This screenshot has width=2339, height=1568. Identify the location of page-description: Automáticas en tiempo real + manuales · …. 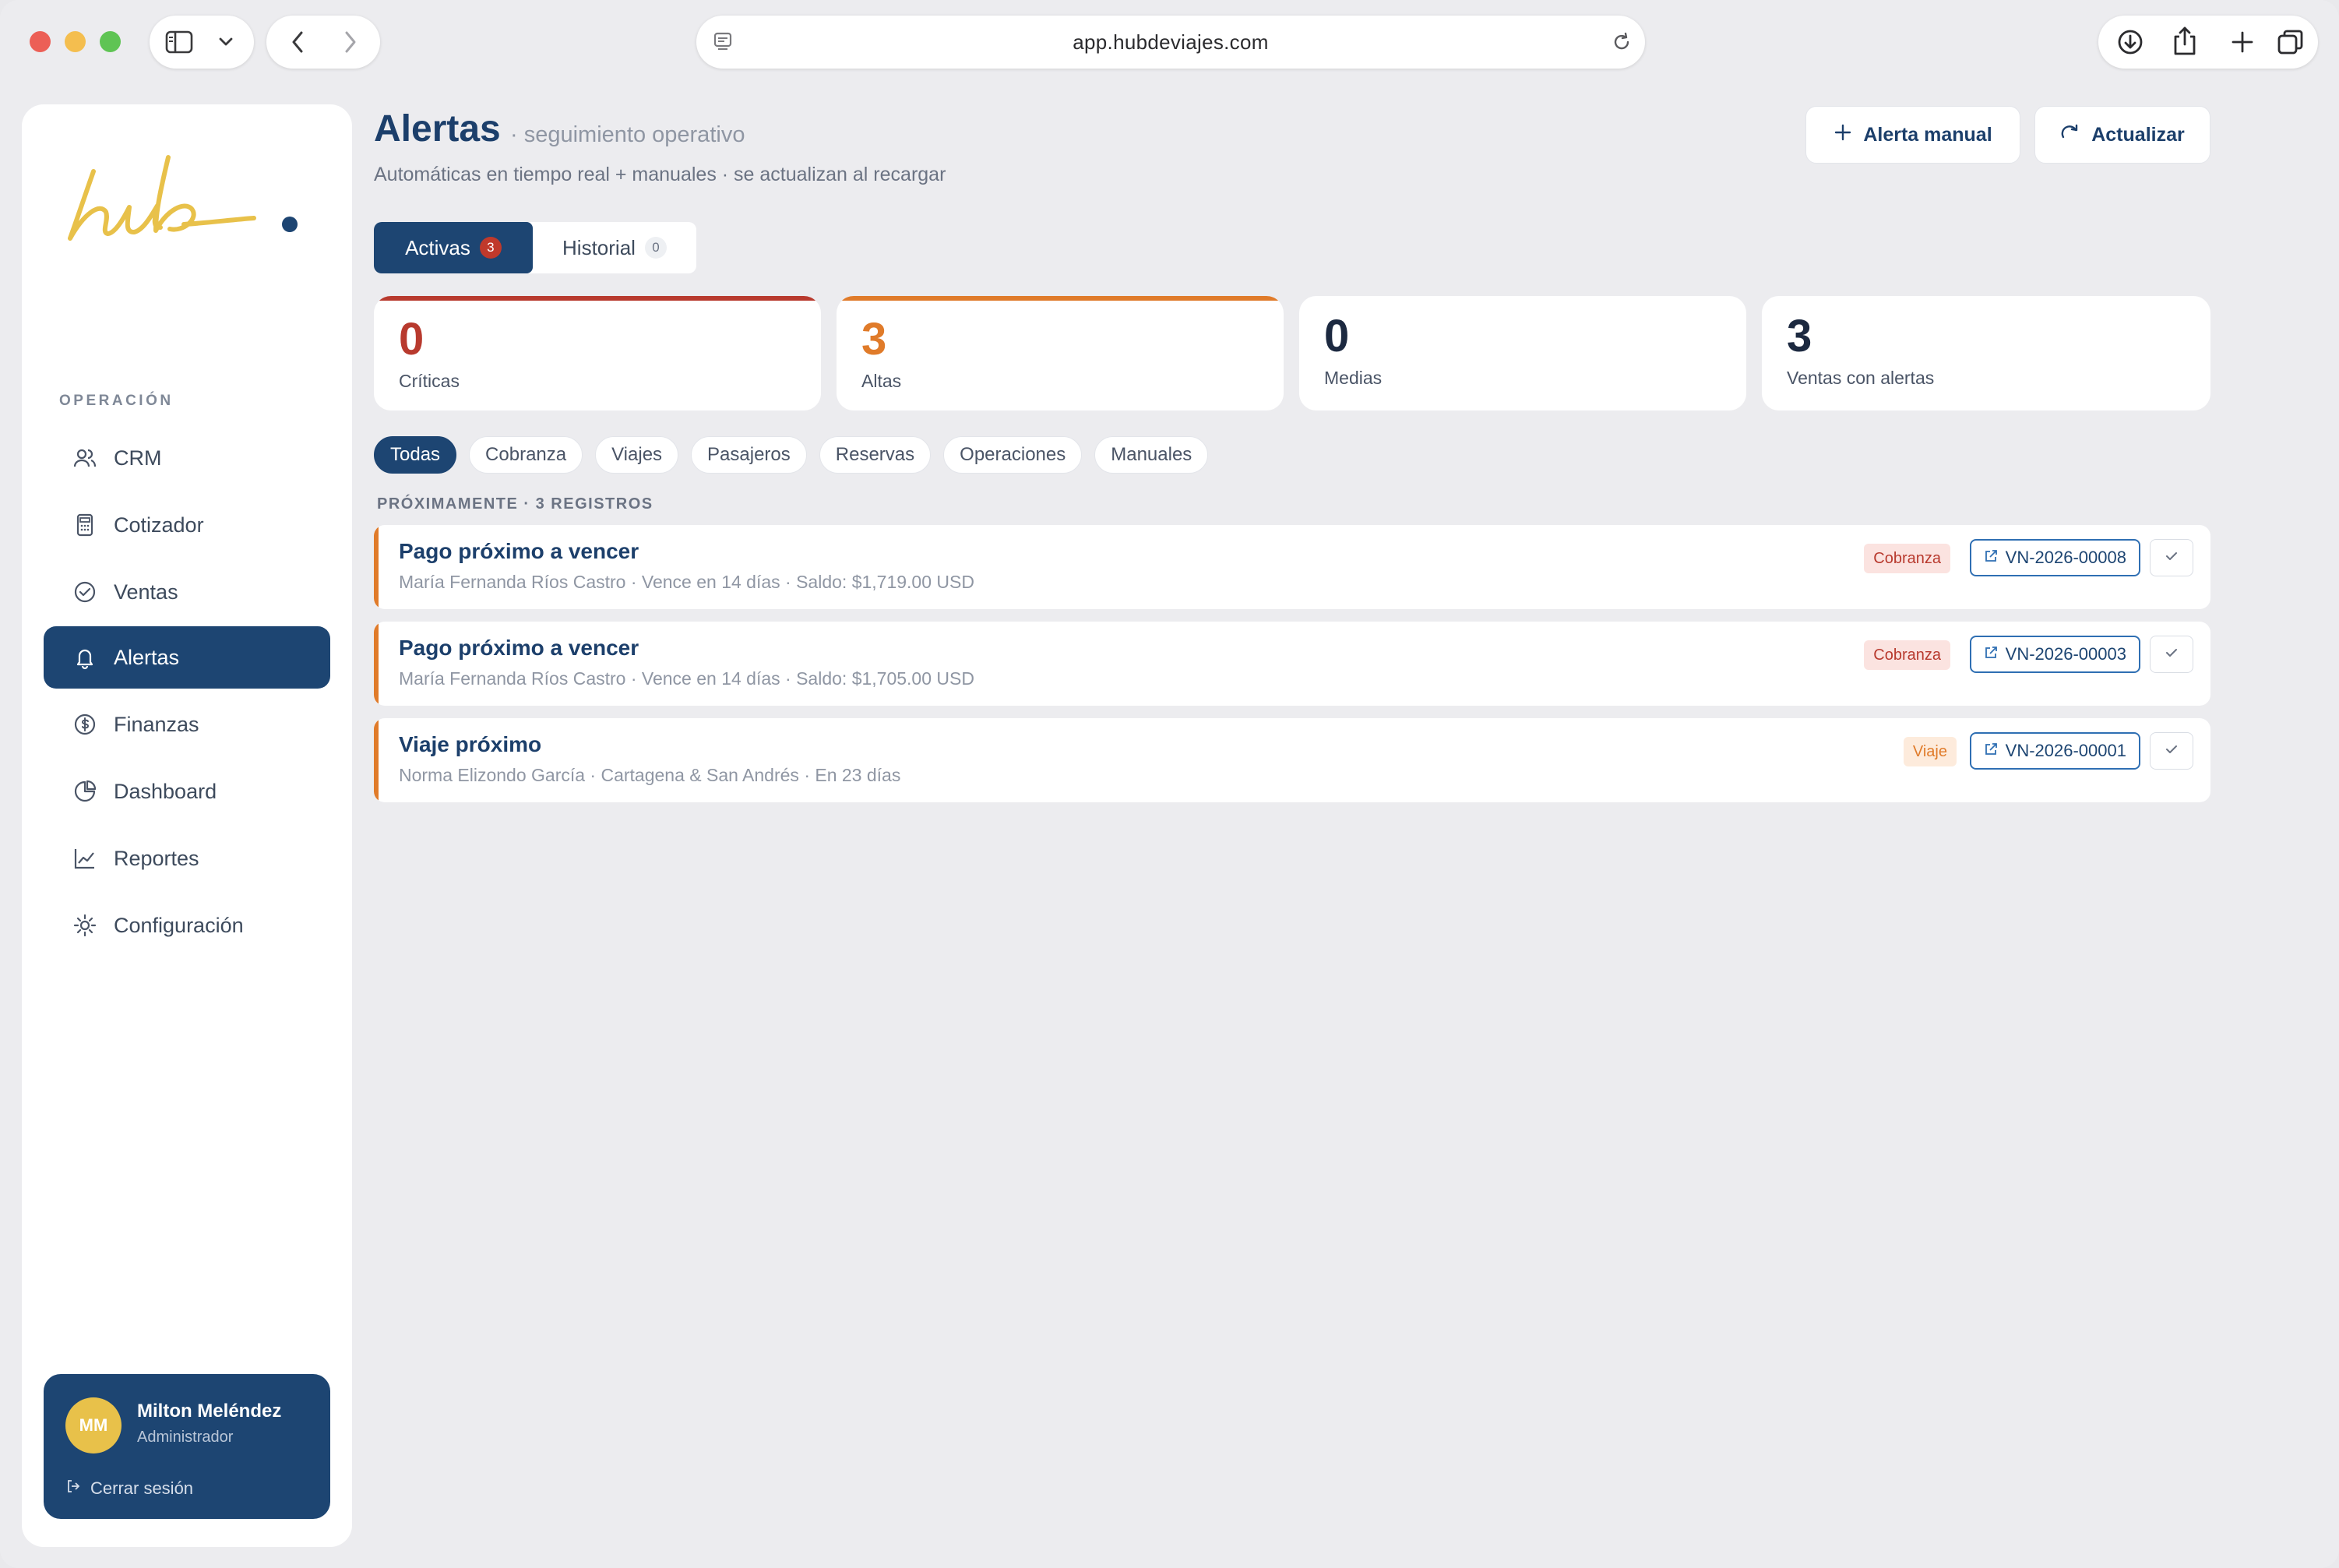
(660, 175).